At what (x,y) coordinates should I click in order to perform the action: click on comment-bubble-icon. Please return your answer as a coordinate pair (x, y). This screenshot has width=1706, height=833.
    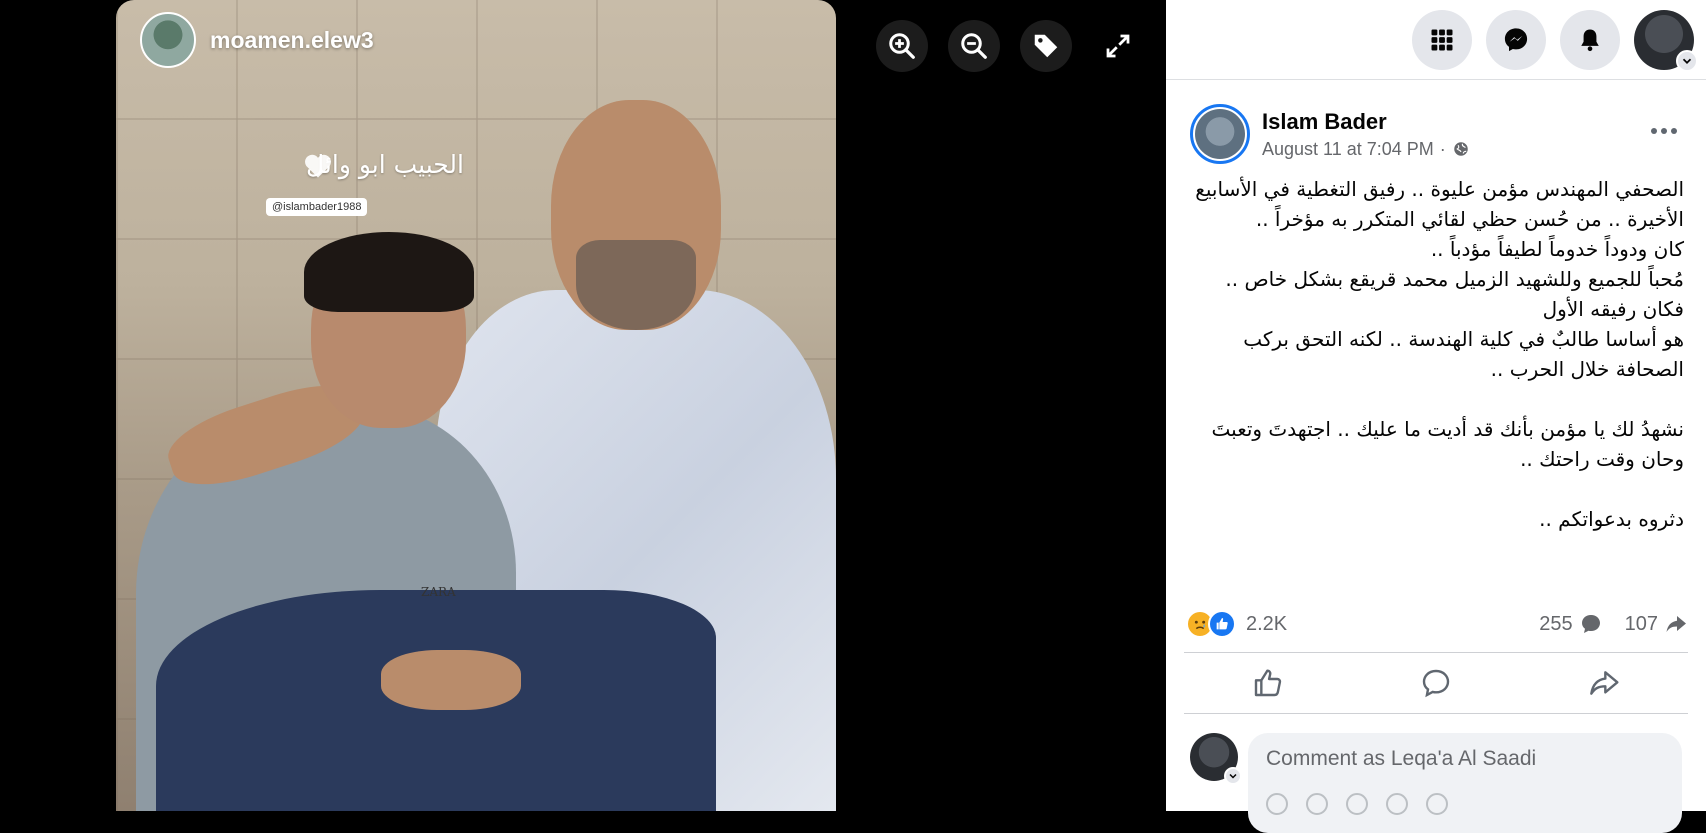
    Looking at the image, I should click on (1590, 624).